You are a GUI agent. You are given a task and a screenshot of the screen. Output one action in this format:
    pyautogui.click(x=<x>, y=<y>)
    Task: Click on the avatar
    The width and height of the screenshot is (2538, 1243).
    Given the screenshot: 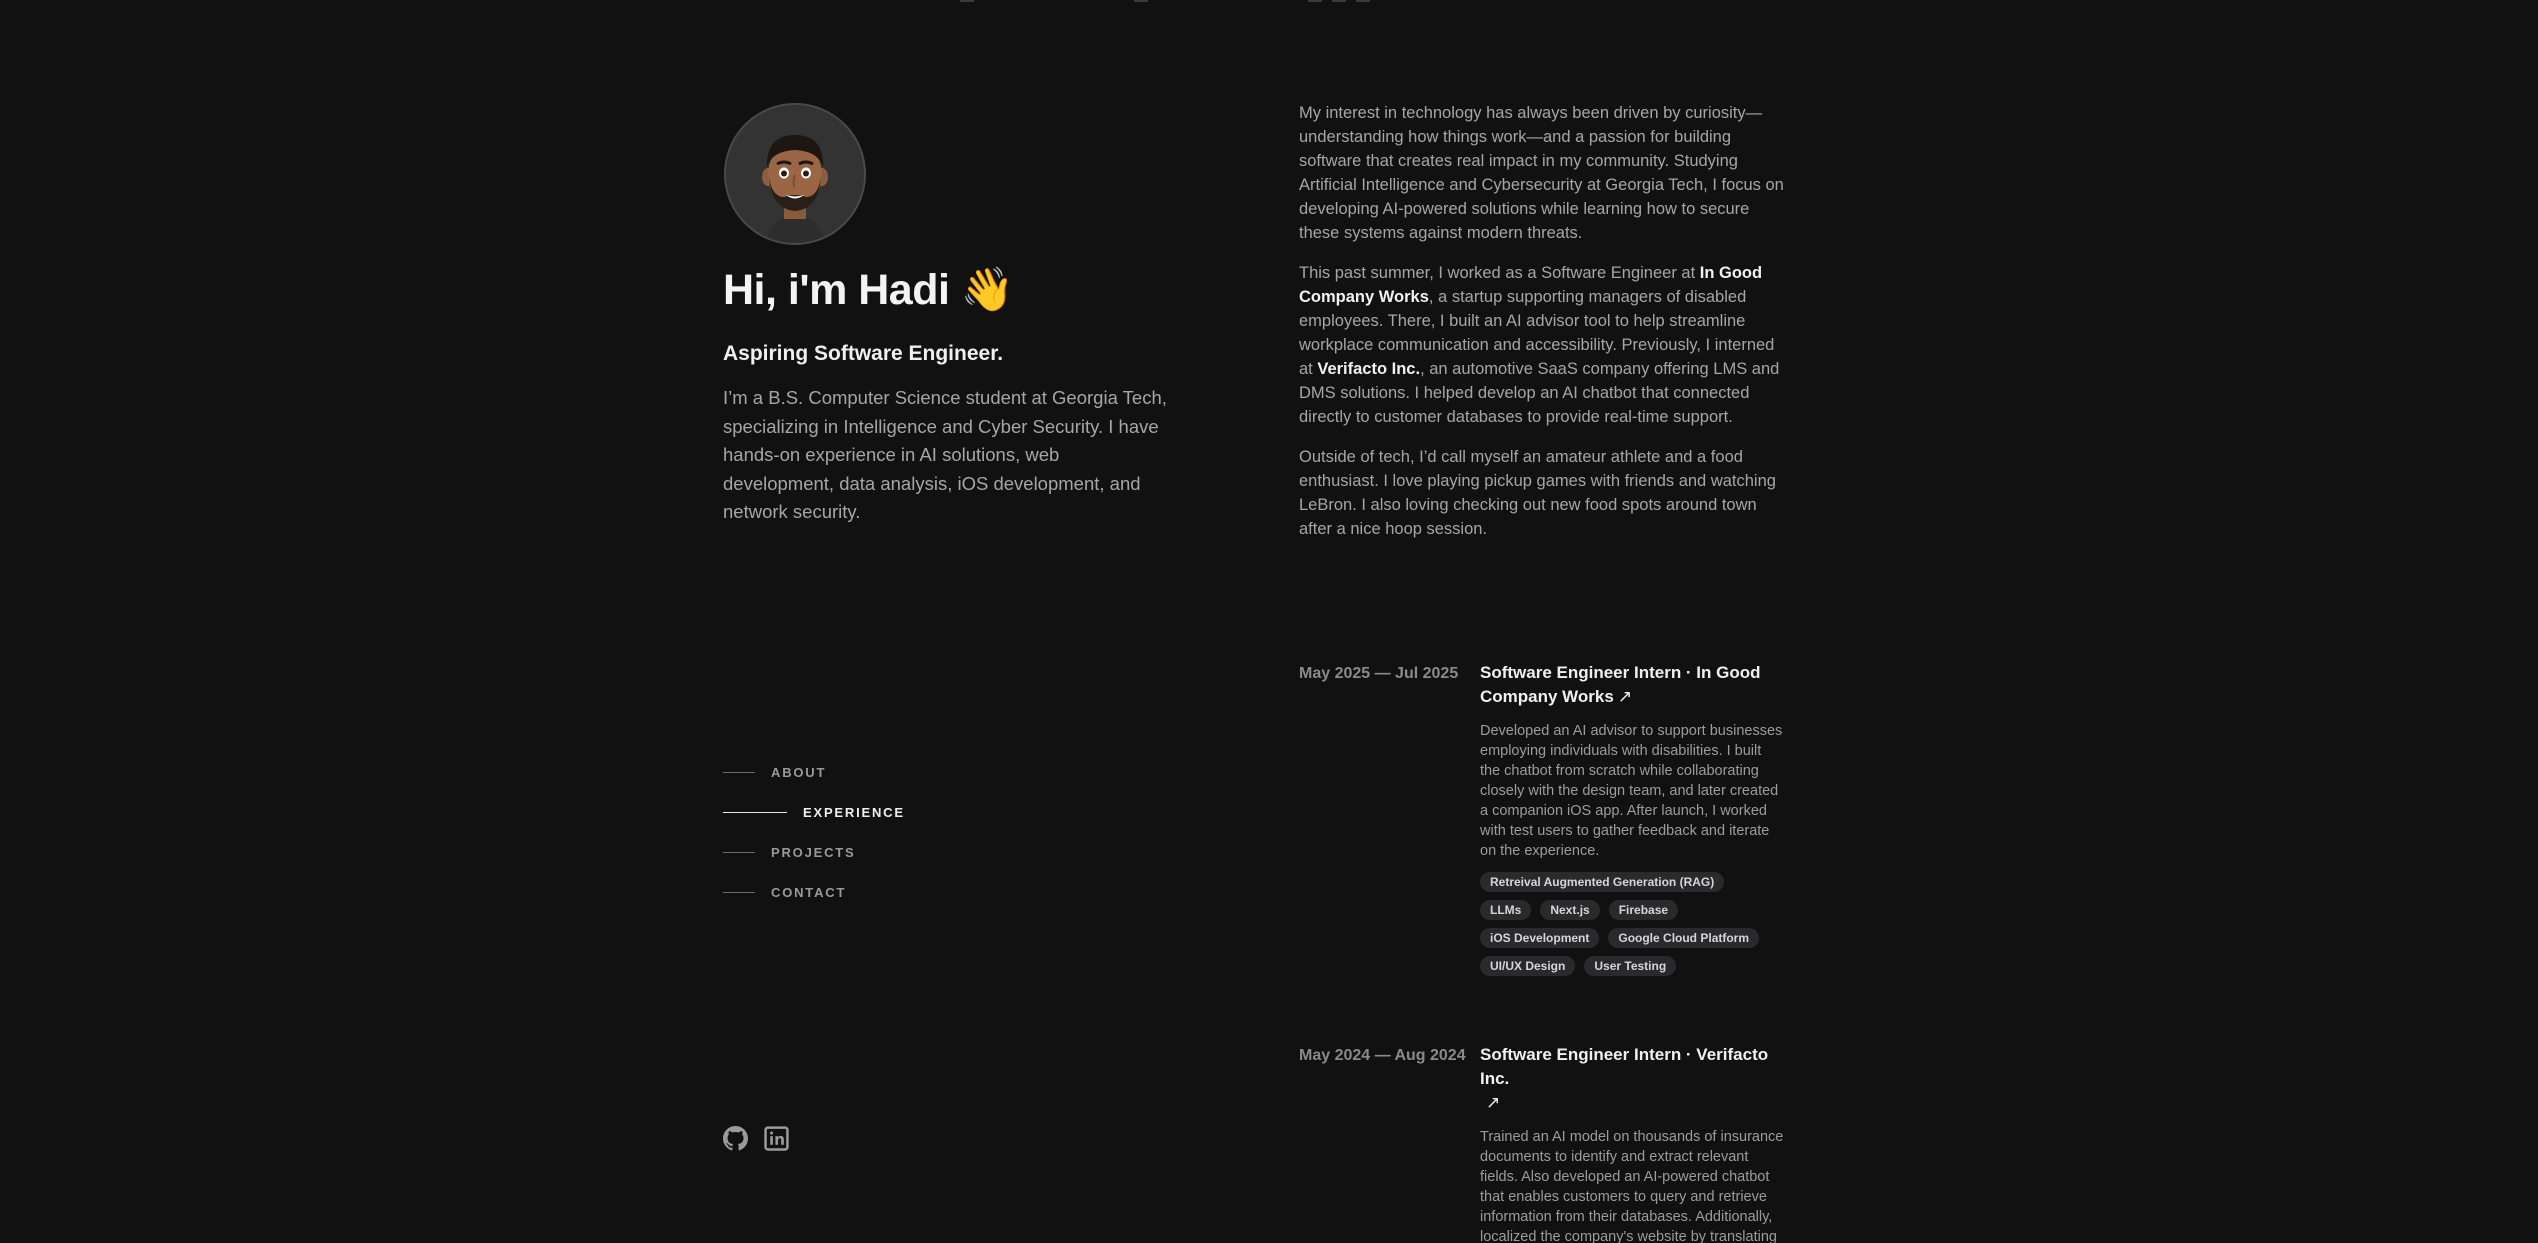 What is the action you would take?
    pyautogui.click(x=795, y=174)
    